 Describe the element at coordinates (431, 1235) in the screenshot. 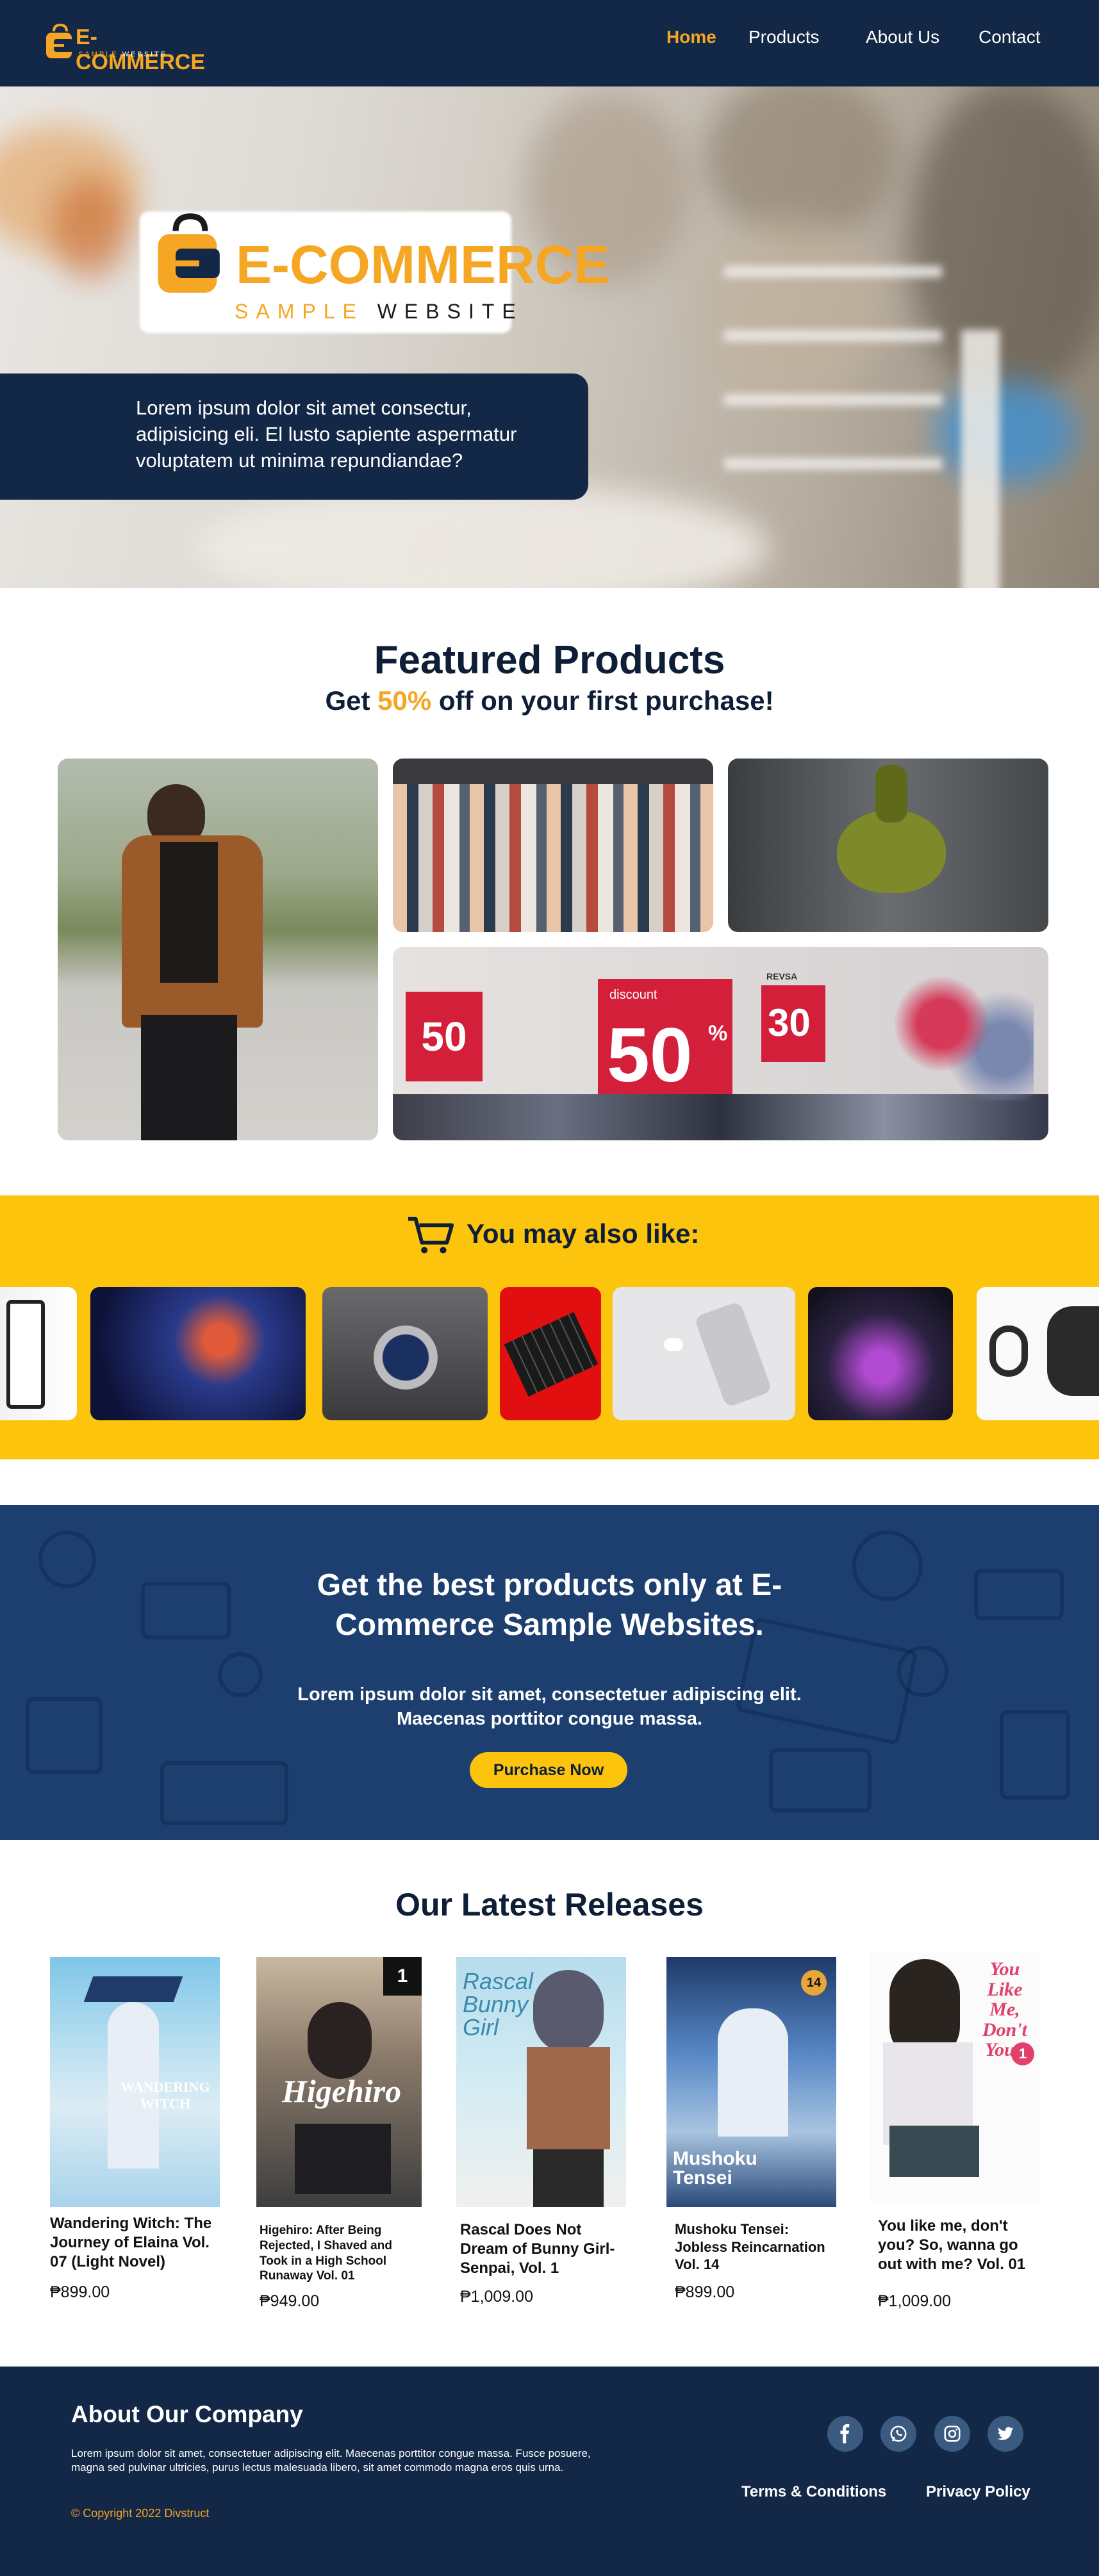

I see `shopping-cart-icon` at that location.